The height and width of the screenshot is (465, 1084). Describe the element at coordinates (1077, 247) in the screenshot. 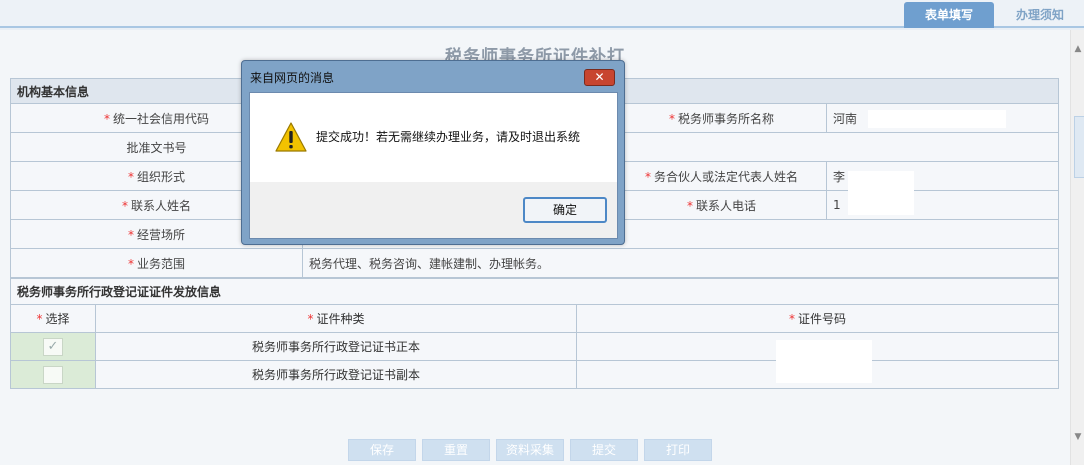

I see `vertical-scrollbar: ▲ ▼` at that location.